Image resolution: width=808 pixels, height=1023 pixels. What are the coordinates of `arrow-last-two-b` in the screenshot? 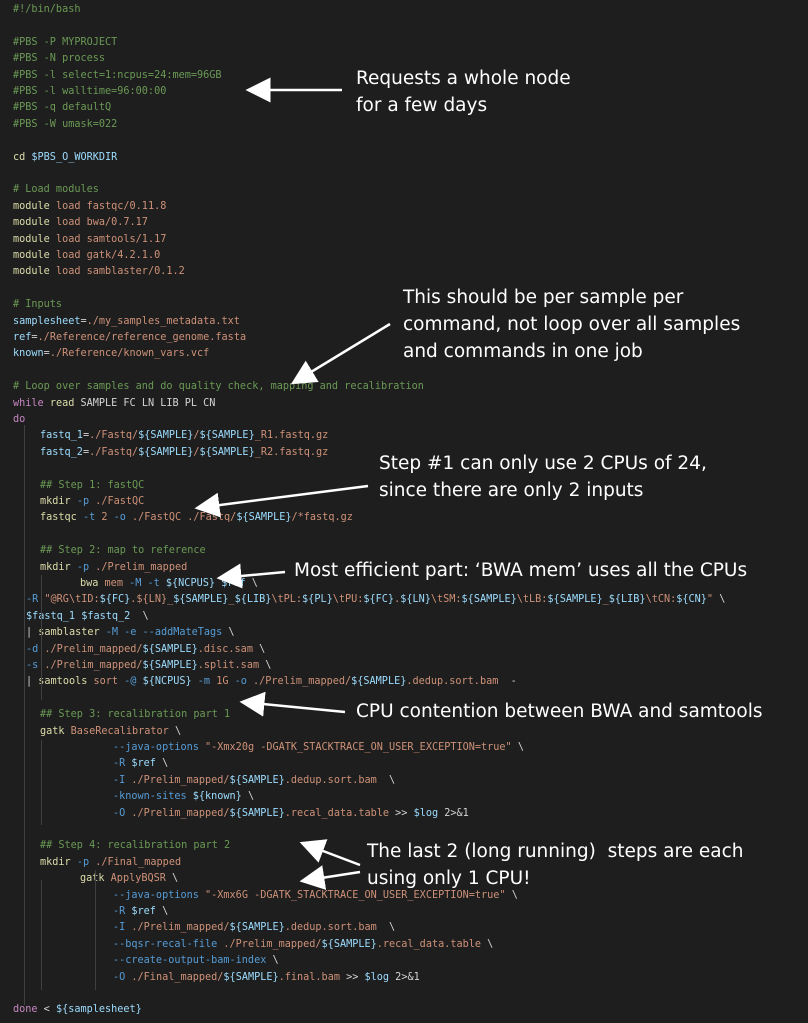 It's located at (330, 877).